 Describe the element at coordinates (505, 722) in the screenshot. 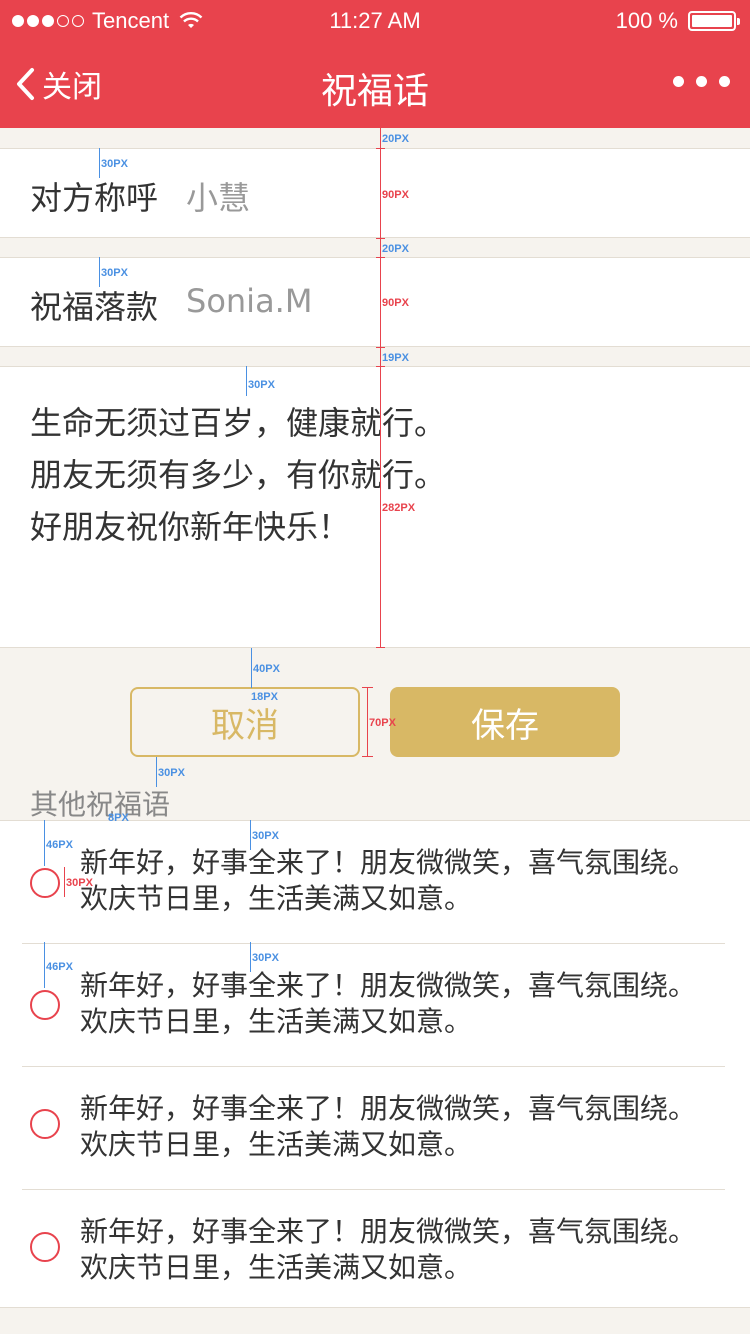

I see `save-button: 保存` at that location.